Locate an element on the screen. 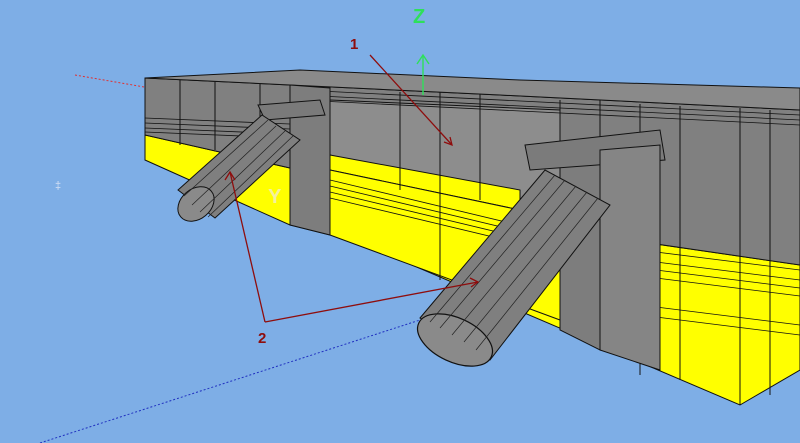 The height and width of the screenshot is (443, 800). x-axis-line is located at coordinates (112, 81).